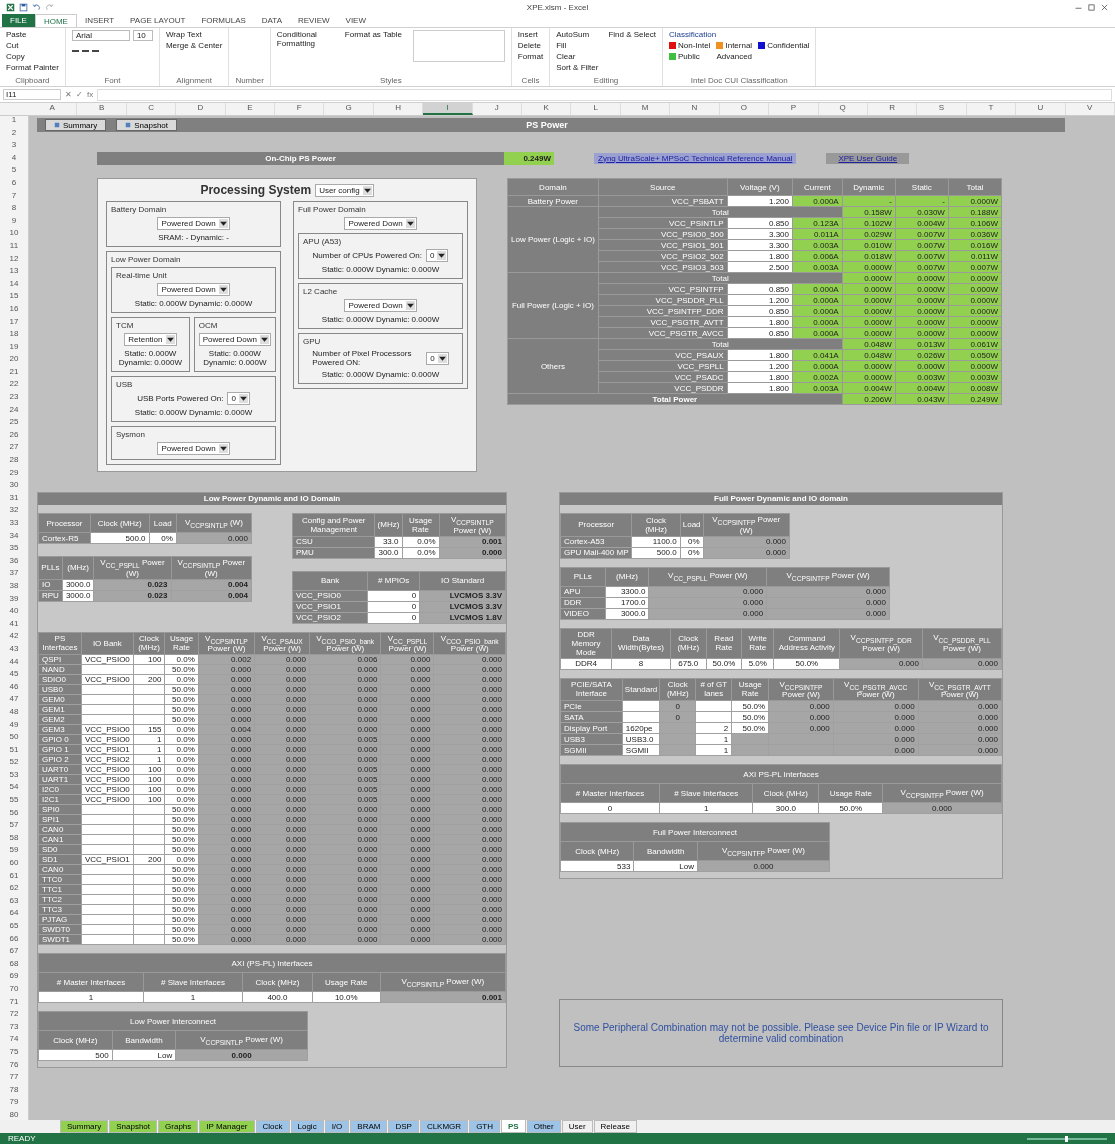  What do you see at coordinates (107, 859) in the screenshot?
I see `table-cell: VCC_PSIO1` at bounding box center [107, 859].